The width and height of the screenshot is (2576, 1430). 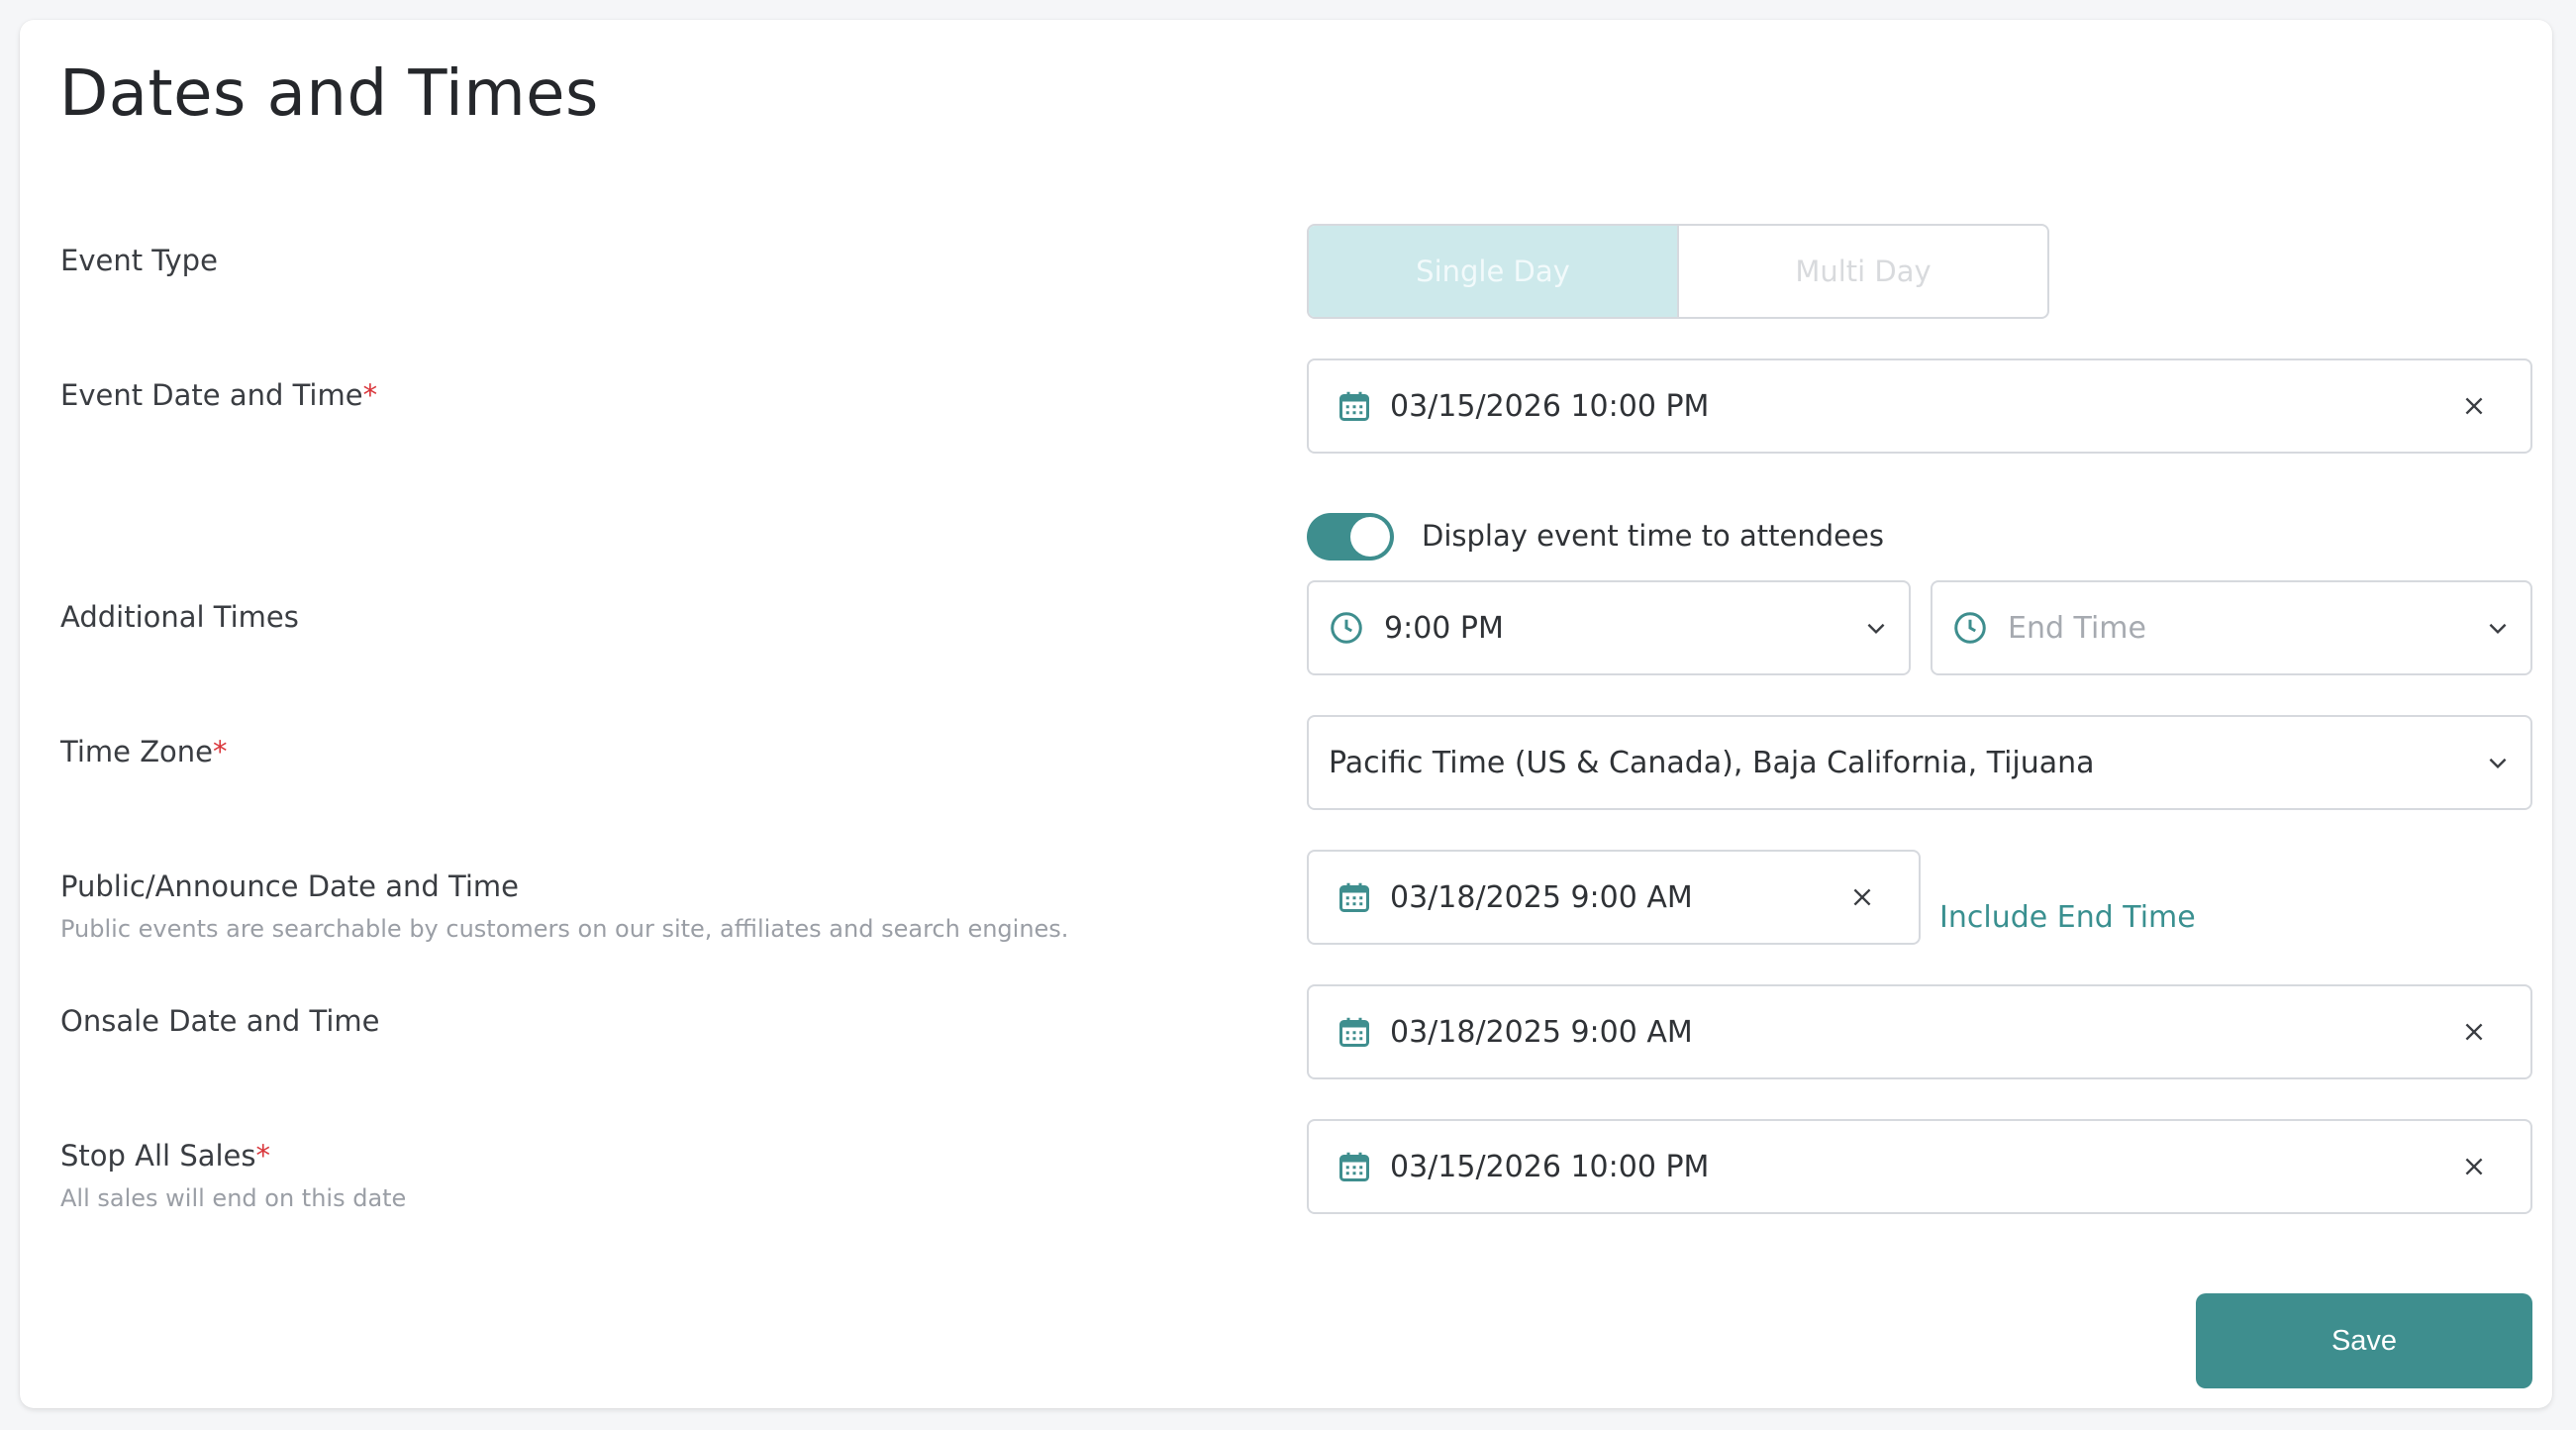 I want to click on save-button: Save, so click(x=2364, y=1340).